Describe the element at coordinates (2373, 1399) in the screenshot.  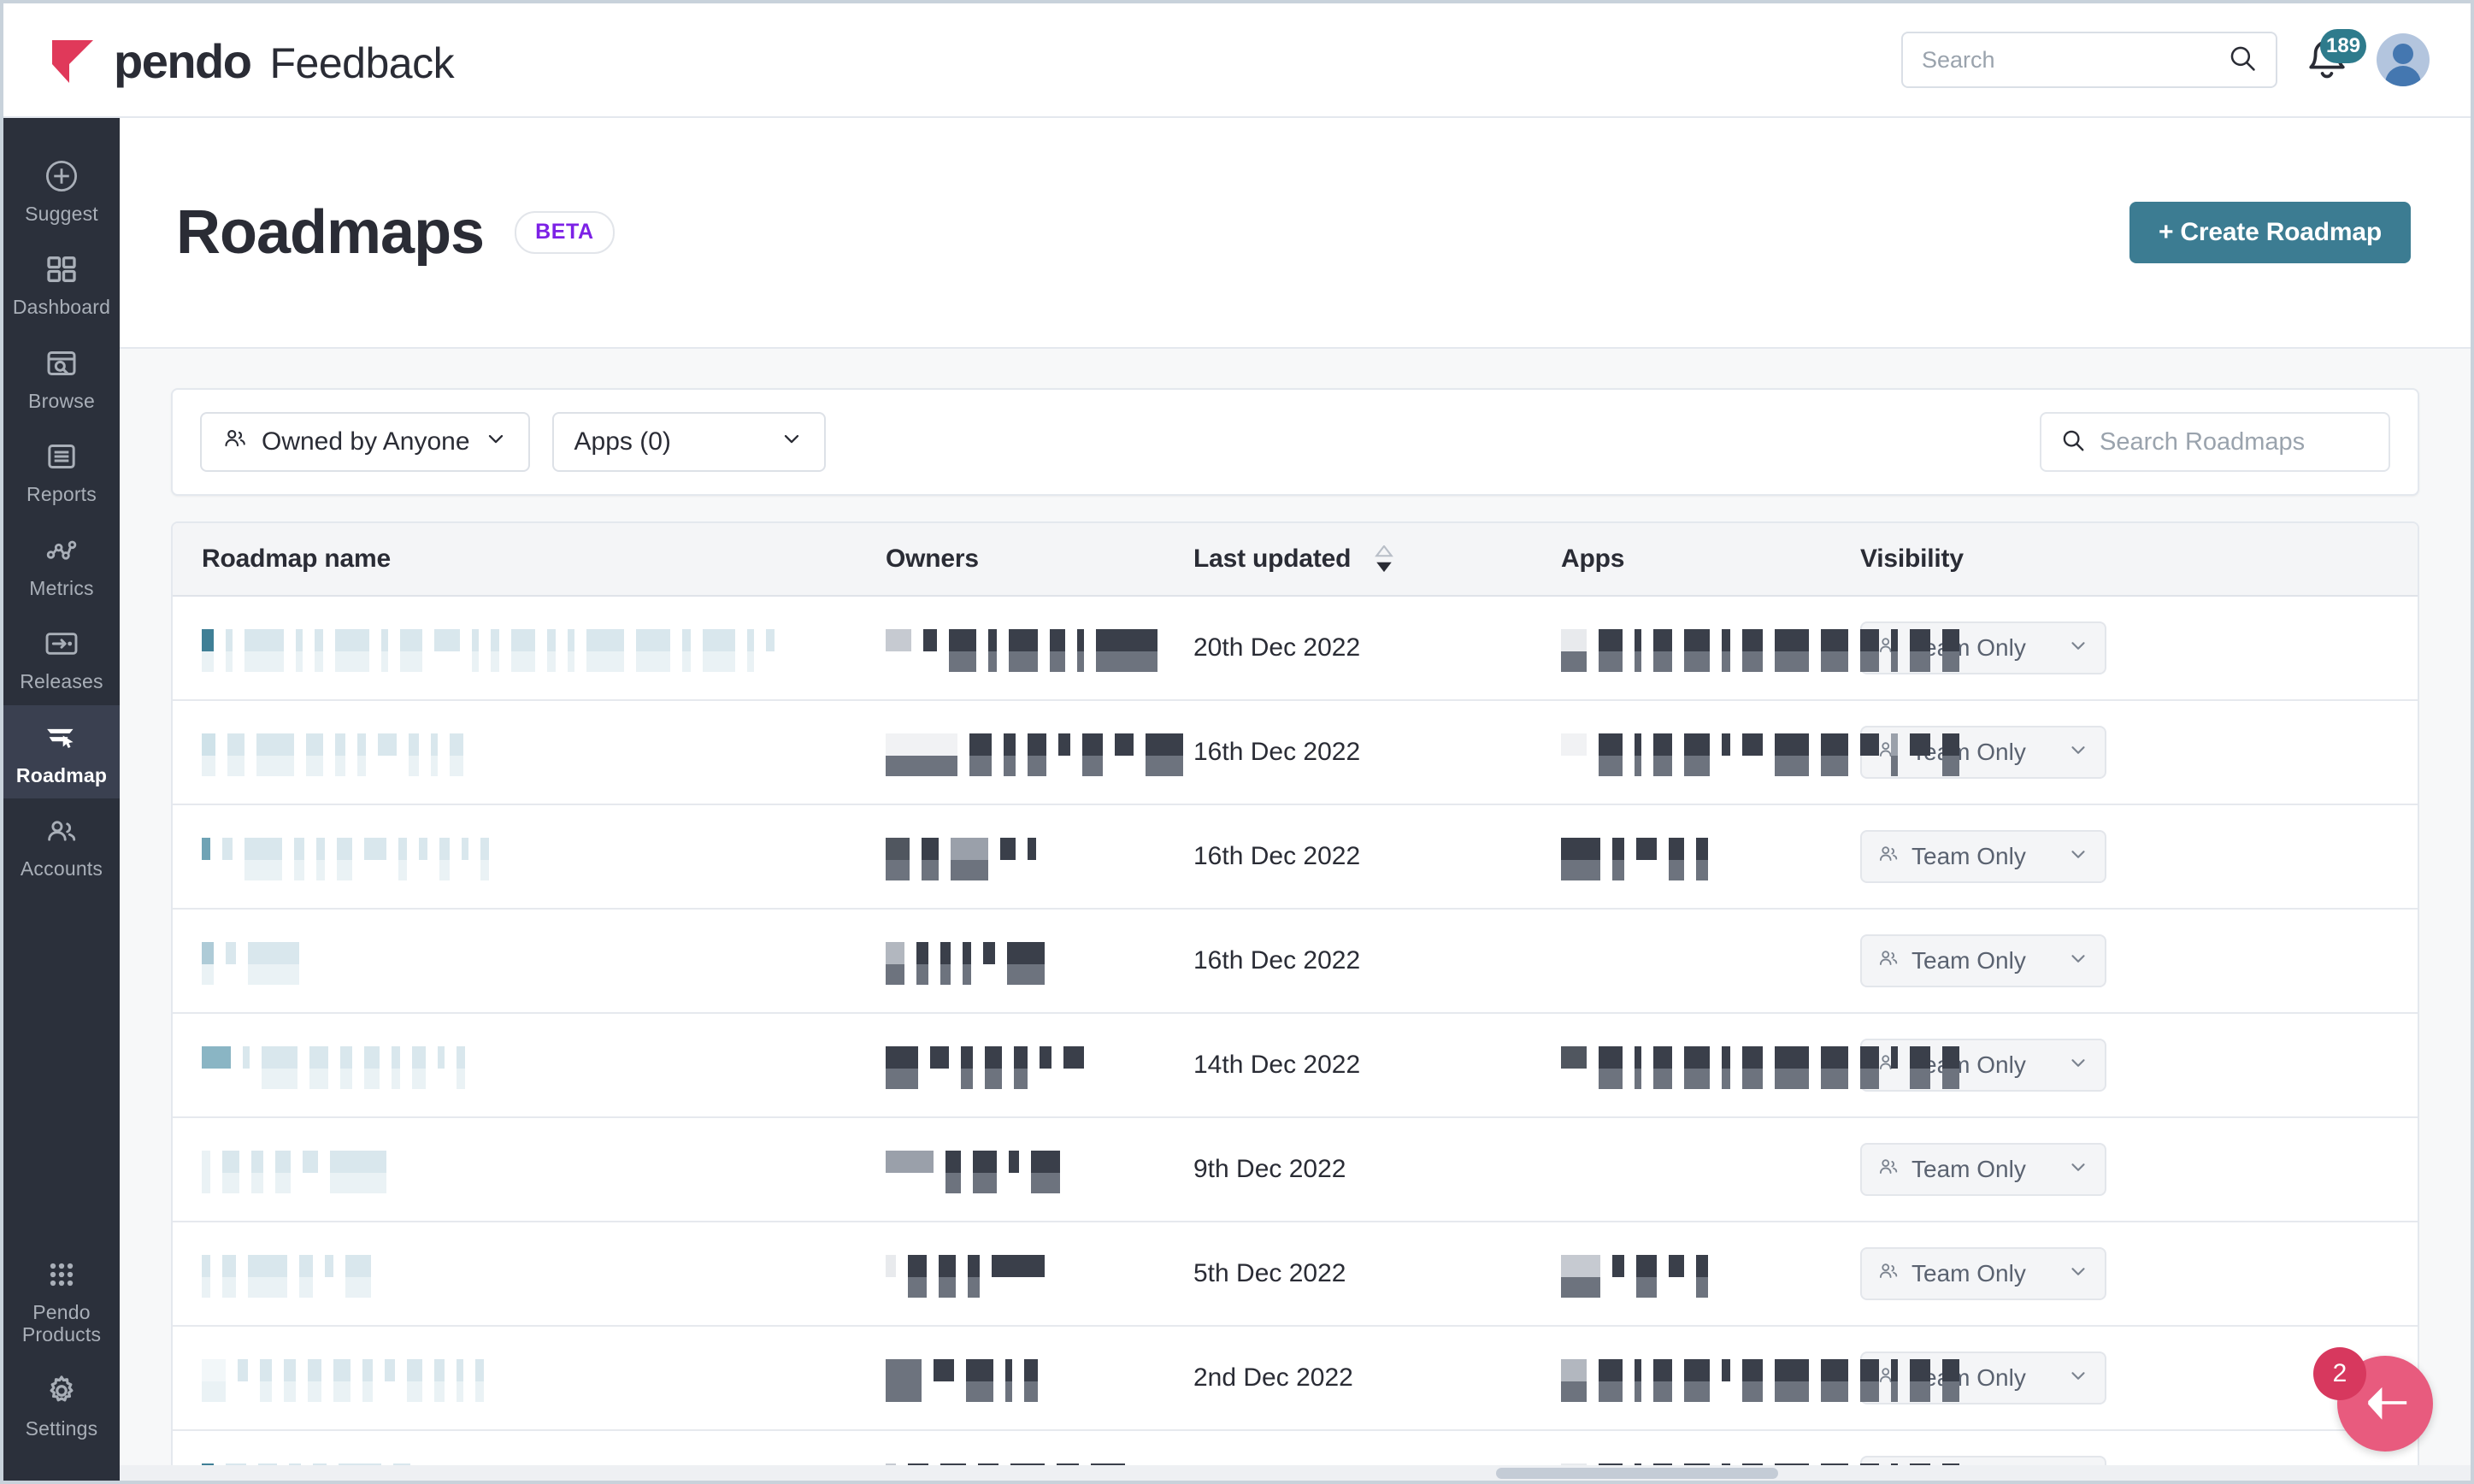
I see `feedback-fab-button: 2` at that location.